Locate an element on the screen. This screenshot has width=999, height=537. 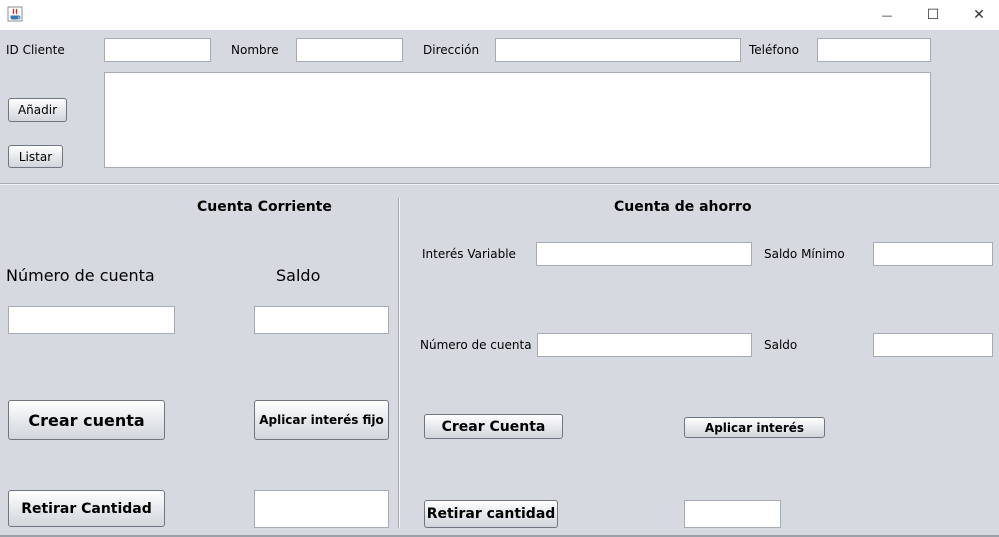
create-current-account-button: Crear cuenta is located at coordinates (86, 420).